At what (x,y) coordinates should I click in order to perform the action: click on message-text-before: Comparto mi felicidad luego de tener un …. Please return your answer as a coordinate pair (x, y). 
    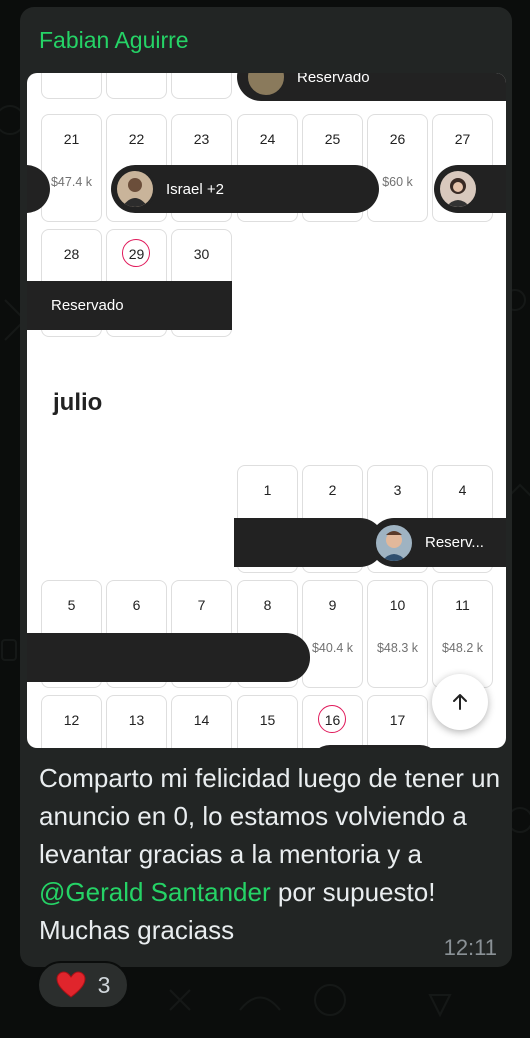
    Looking at the image, I should click on (270, 816).